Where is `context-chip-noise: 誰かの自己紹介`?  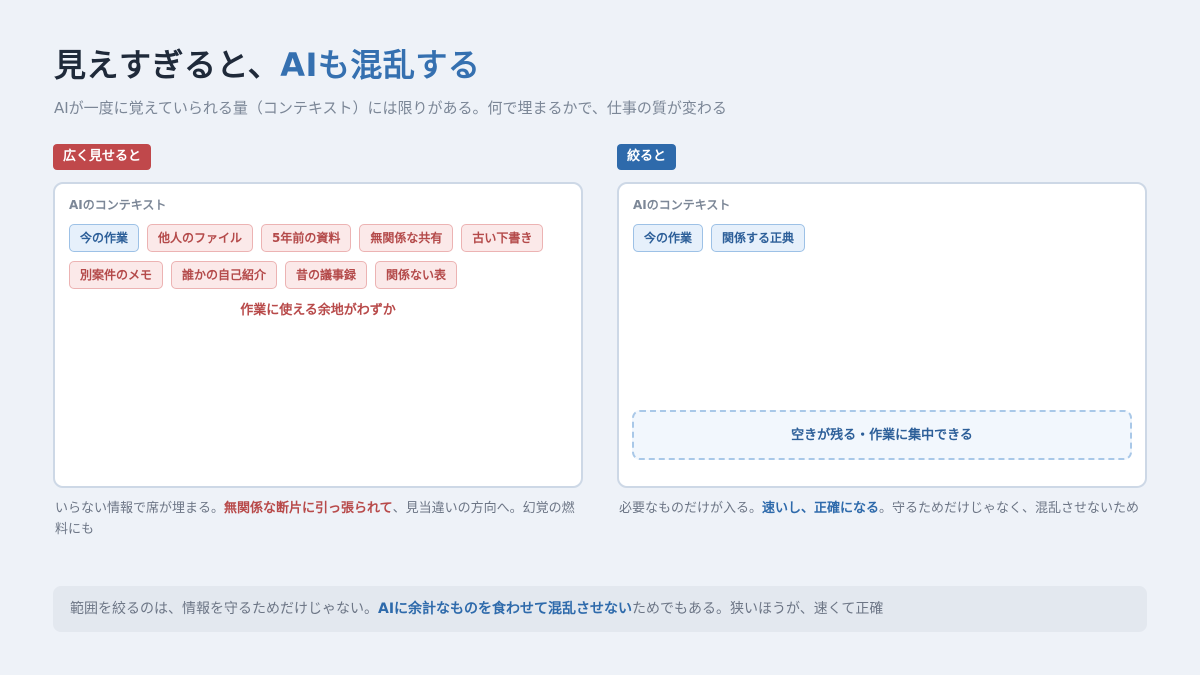 context-chip-noise: 誰かの自己紹介 is located at coordinates (224, 275).